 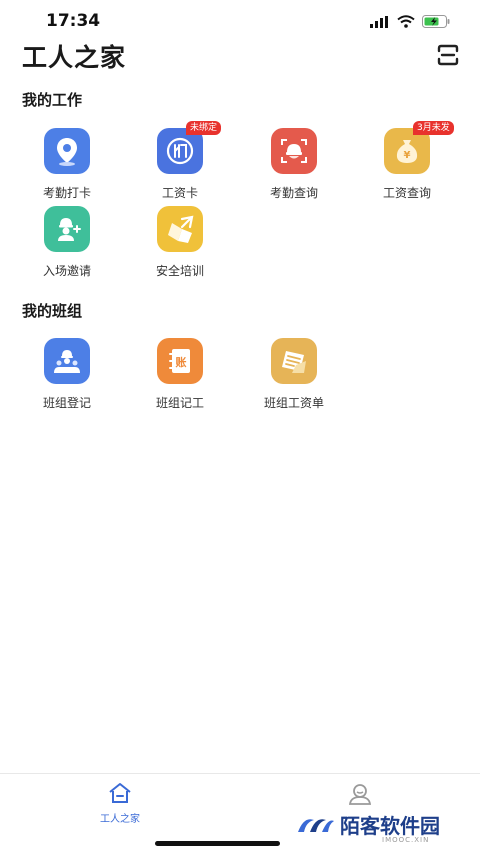 What do you see at coordinates (217, 843) in the screenshot?
I see `home-indicator` at bounding box center [217, 843].